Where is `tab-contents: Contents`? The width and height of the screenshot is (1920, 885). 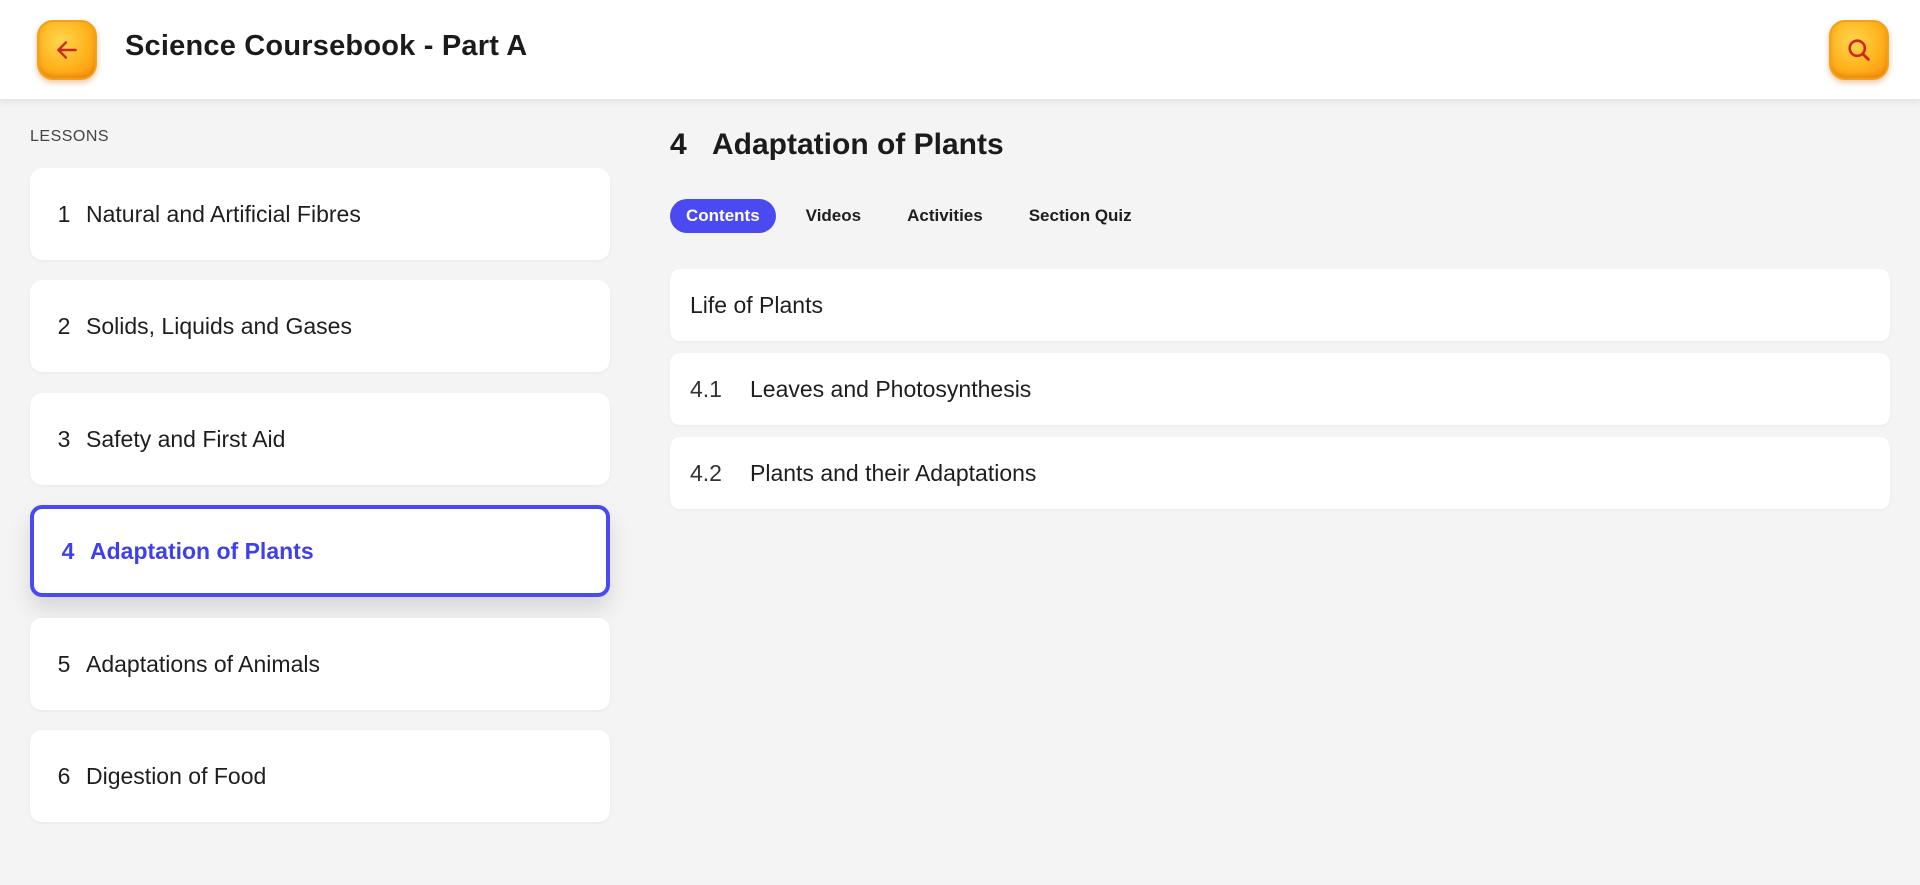
tab-contents: Contents is located at coordinates (723, 216).